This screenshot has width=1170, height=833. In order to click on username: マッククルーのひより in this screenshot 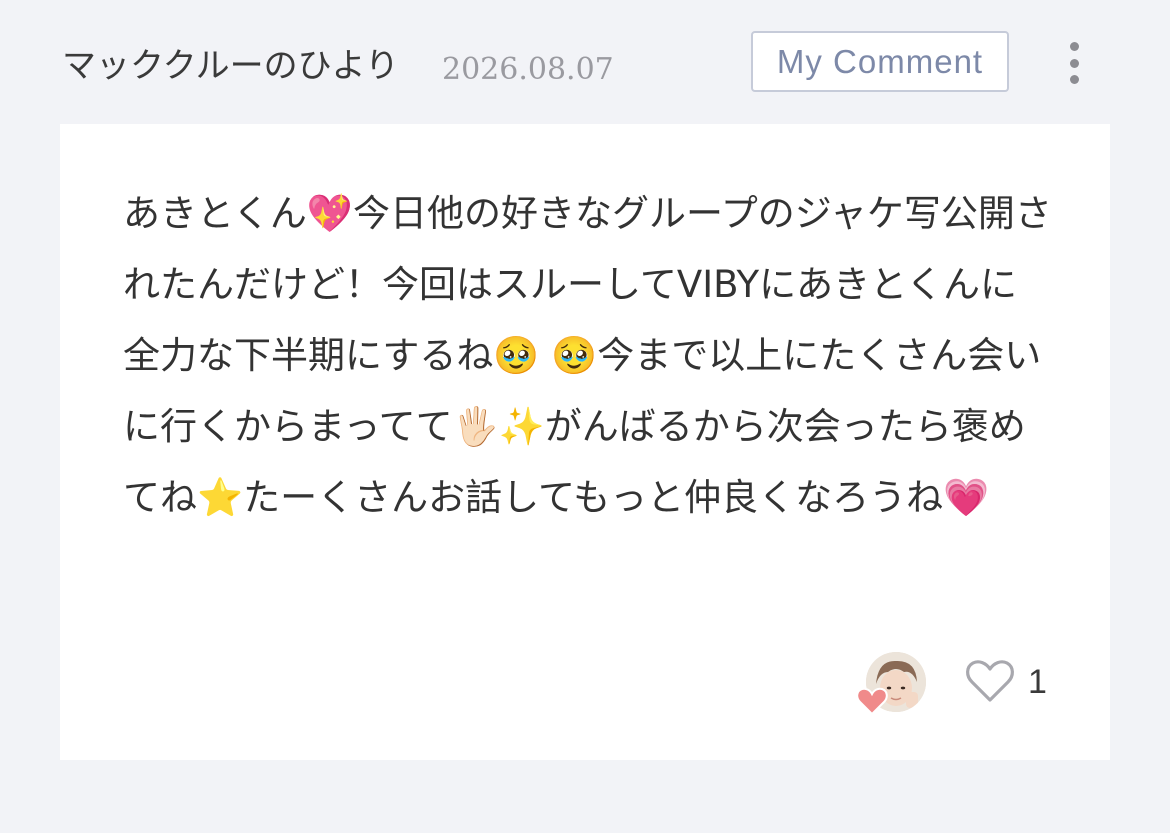, I will do `click(230, 66)`.